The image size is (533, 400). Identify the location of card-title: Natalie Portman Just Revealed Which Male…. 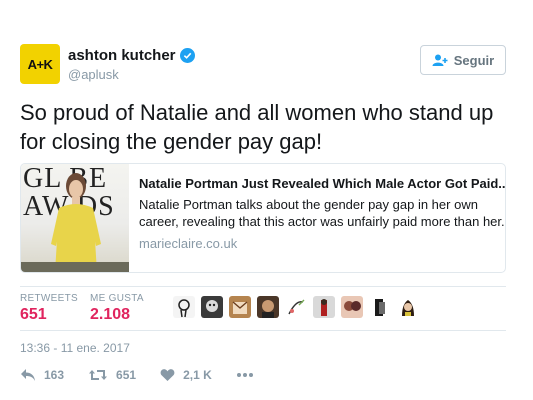
(322, 183).